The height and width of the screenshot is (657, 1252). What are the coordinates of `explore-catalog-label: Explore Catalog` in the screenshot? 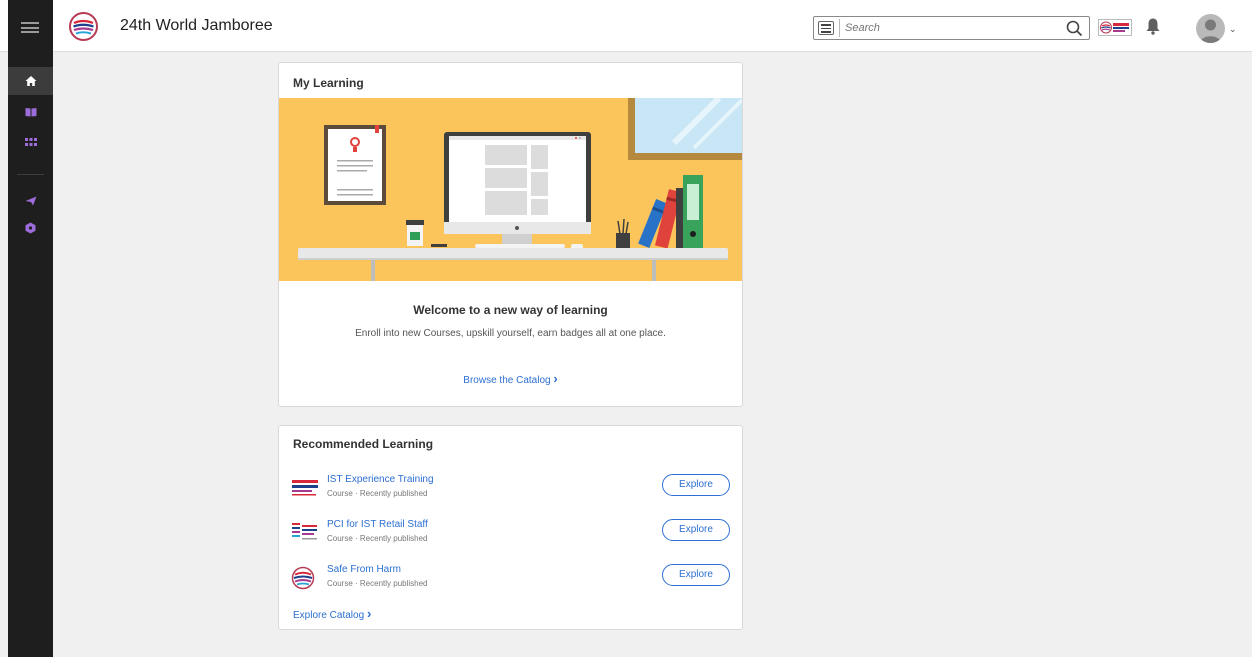 It's located at (329, 615).